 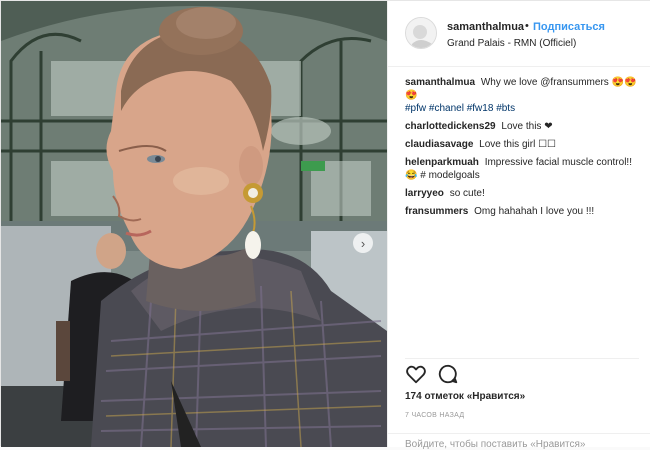 What do you see at coordinates (519, 433) in the screenshot?
I see `footer-divider` at bounding box center [519, 433].